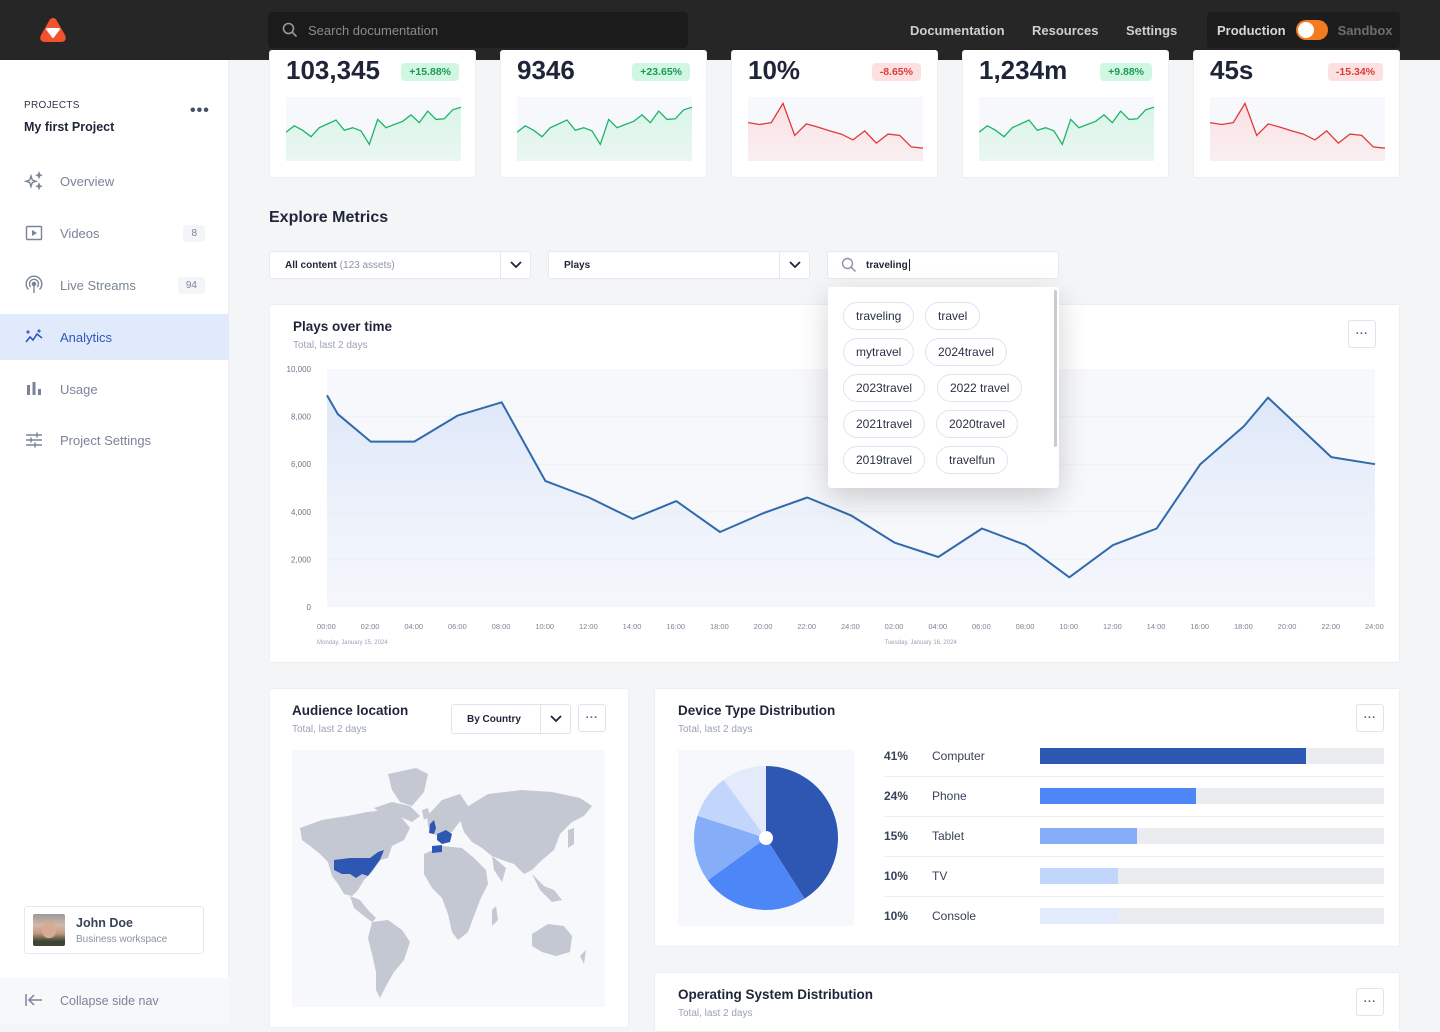 The width and height of the screenshot is (1440, 1032). I want to click on plays-card-subtitle: Total, last 2 days, so click(330, 345).